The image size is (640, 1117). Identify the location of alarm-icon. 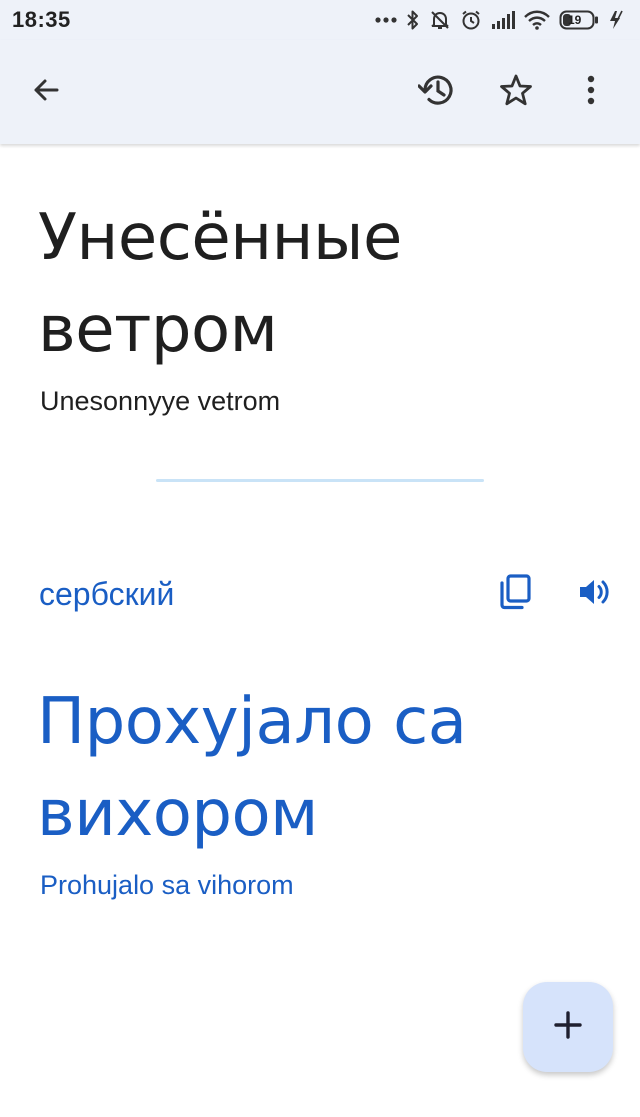
(471, 20).